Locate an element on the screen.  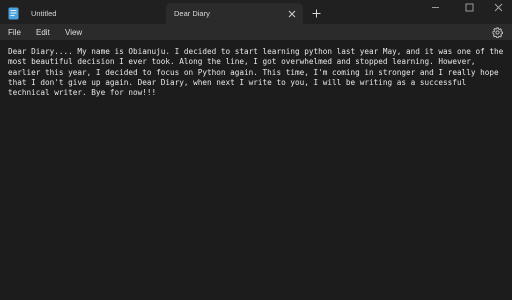
gear-icon is located at coordinates (497, 32).